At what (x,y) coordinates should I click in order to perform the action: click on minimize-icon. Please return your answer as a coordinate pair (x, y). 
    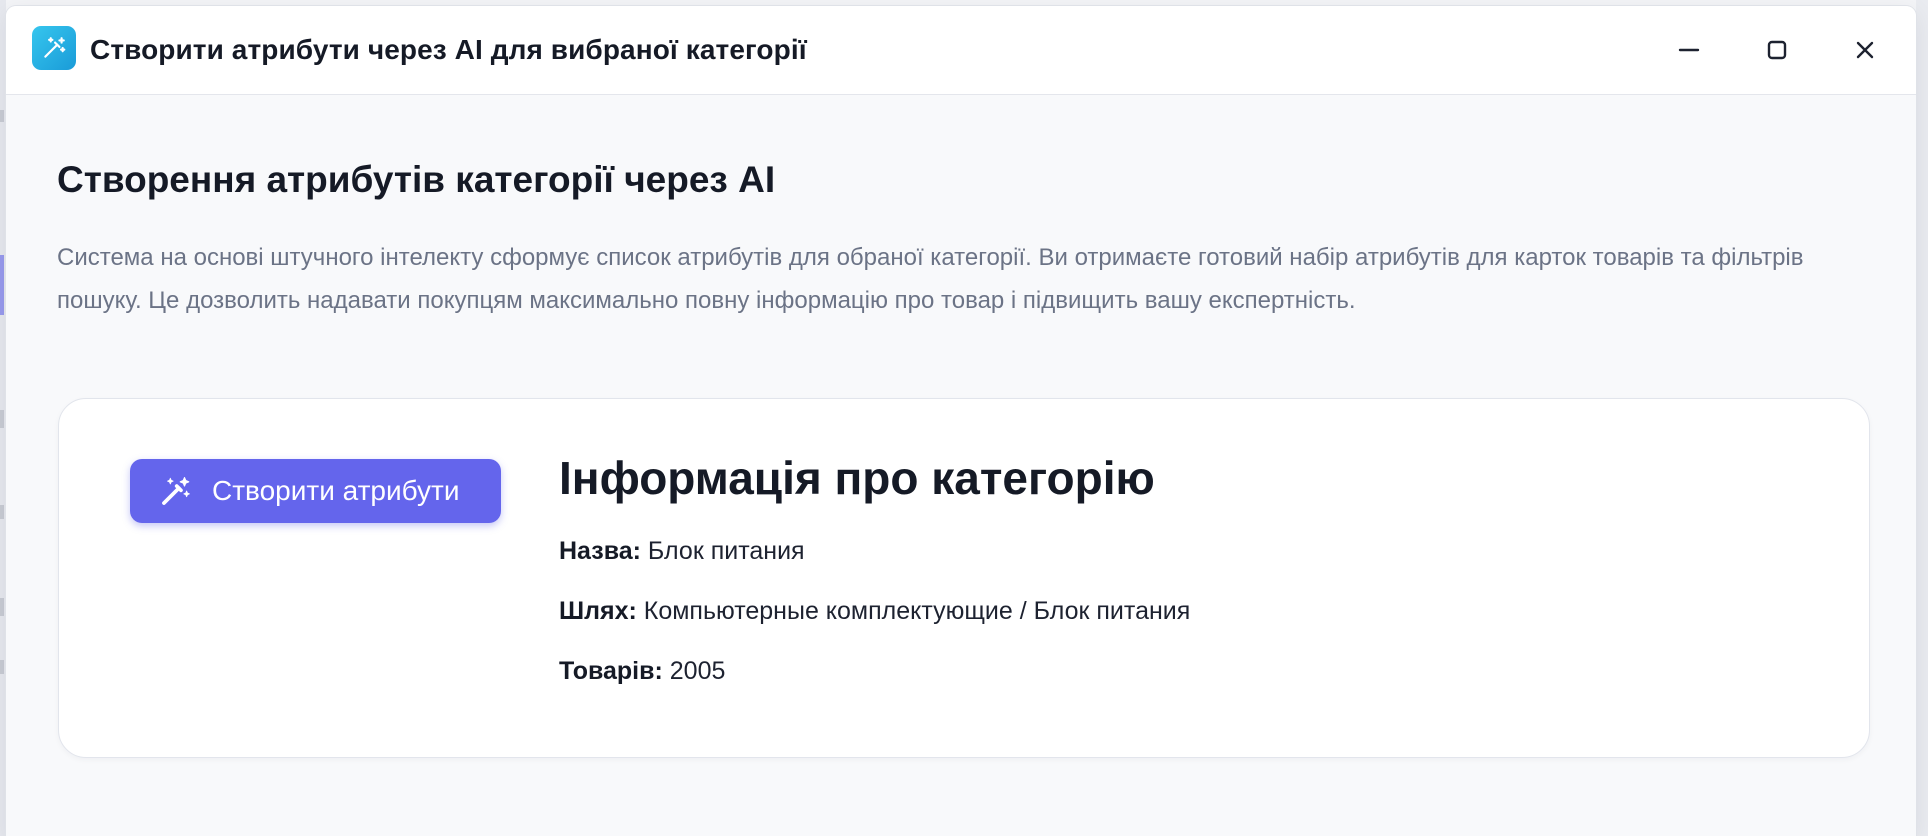
    Looking at the image, I should click on (1689, 50).